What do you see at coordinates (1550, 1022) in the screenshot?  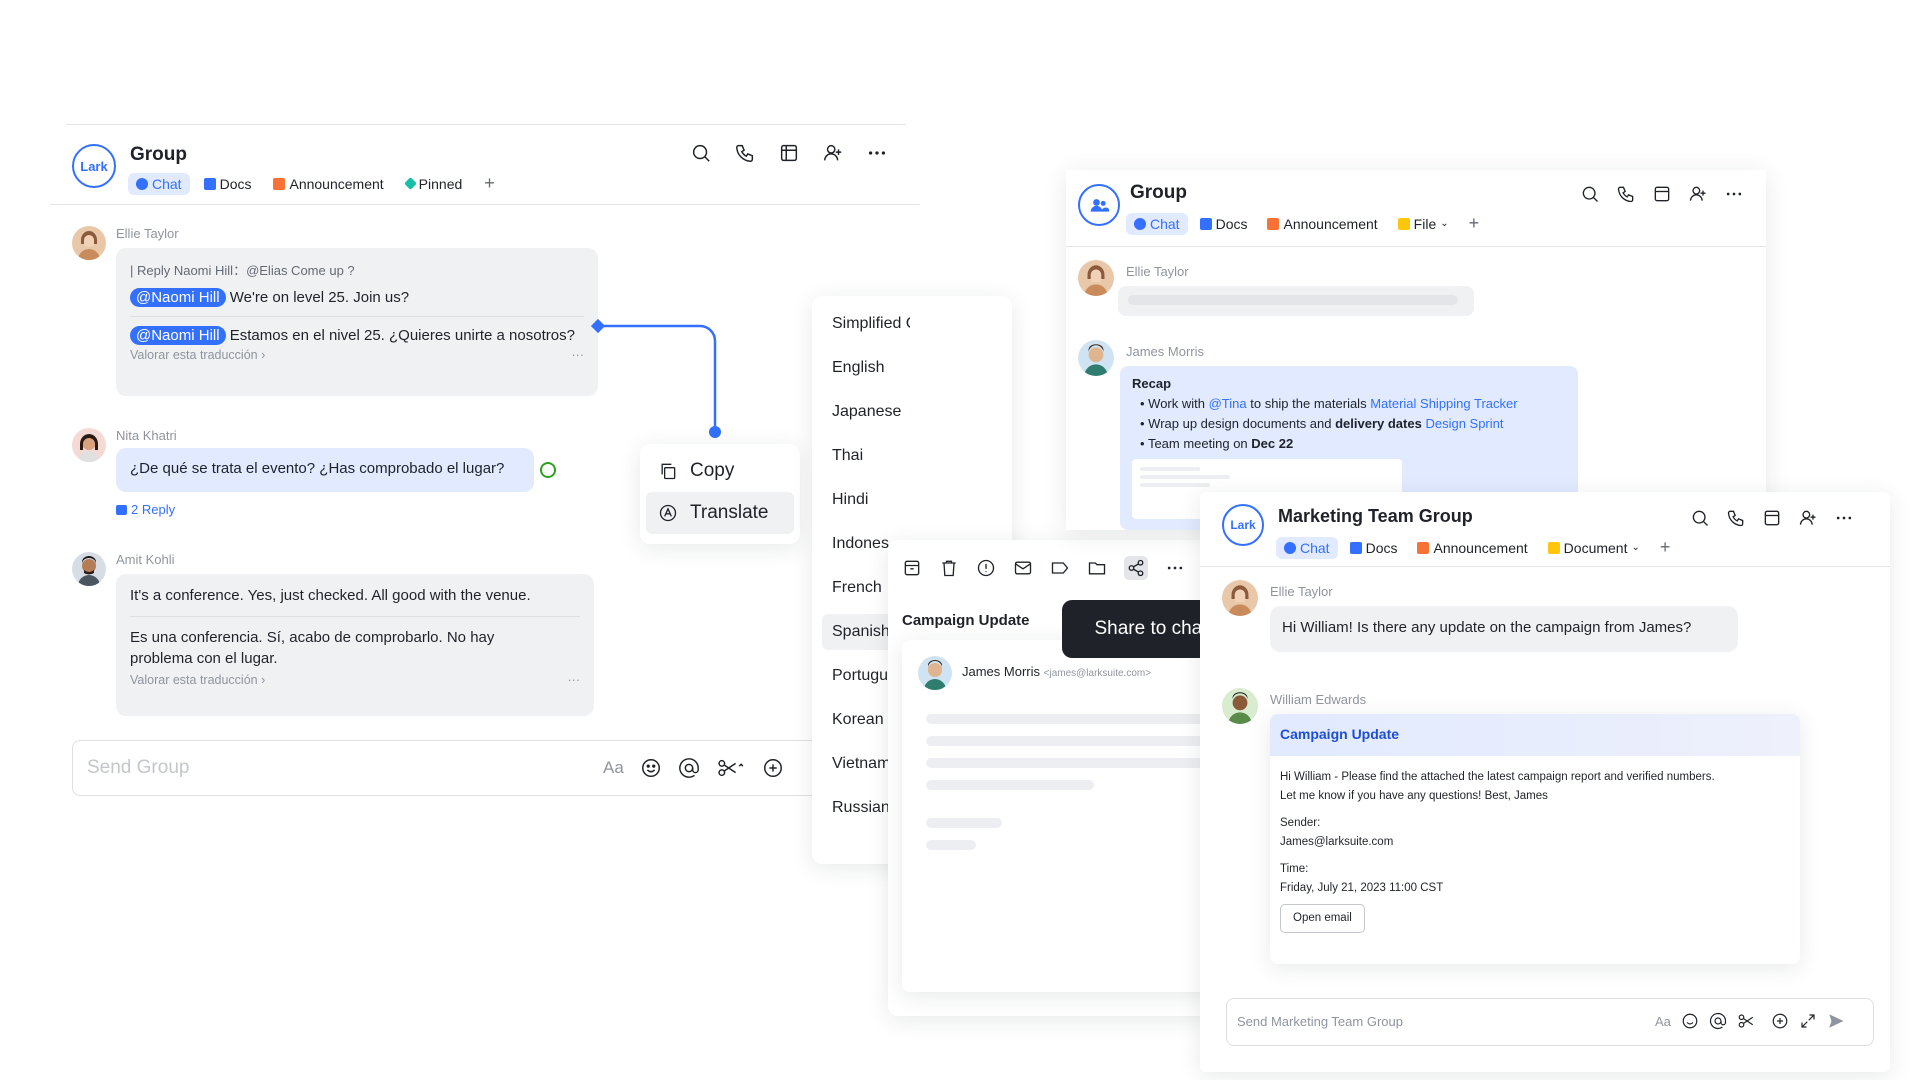 I see `message-input: Send Marketing Team Group Aa` at bounding box center [1550, 1022].